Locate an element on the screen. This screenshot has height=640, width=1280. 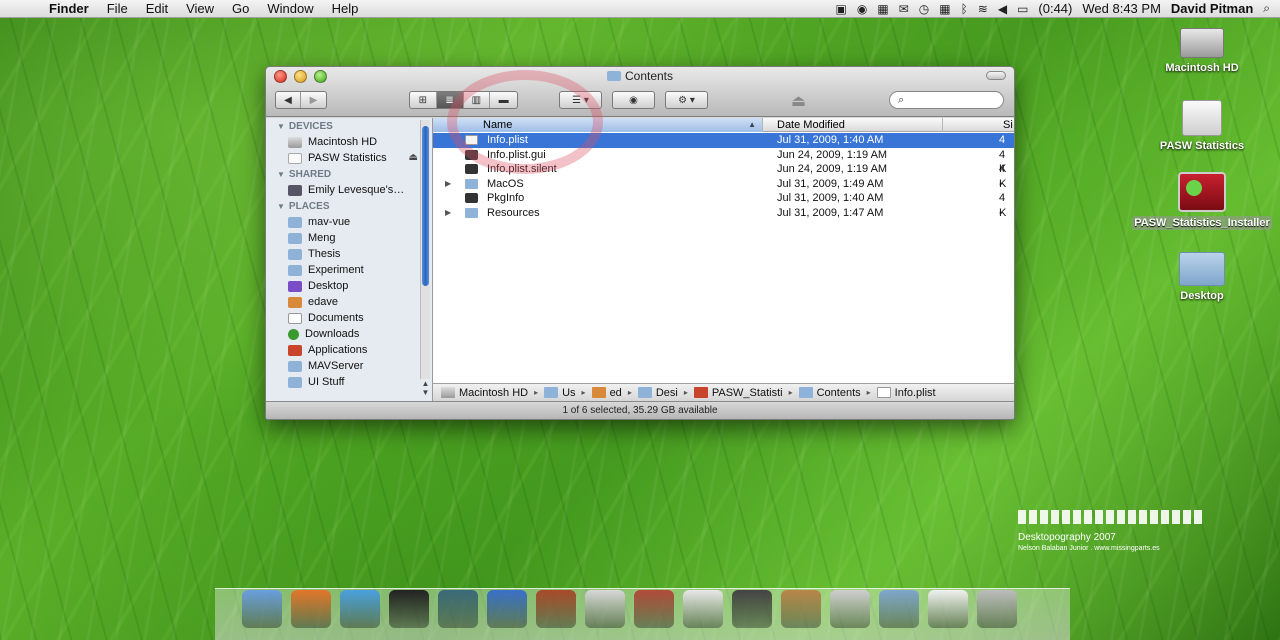
dock-finder-icon is located at coordinates (262, 609).